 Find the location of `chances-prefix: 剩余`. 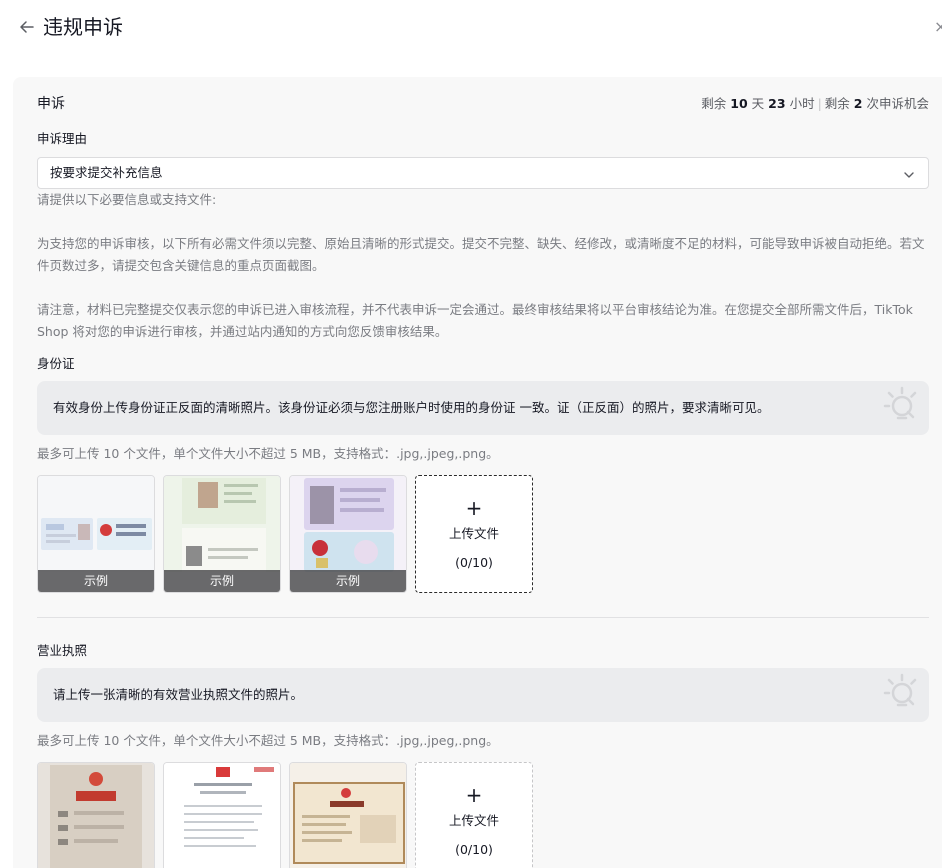

chances-prefix: 剩余 is located at coordinates (837, 103).